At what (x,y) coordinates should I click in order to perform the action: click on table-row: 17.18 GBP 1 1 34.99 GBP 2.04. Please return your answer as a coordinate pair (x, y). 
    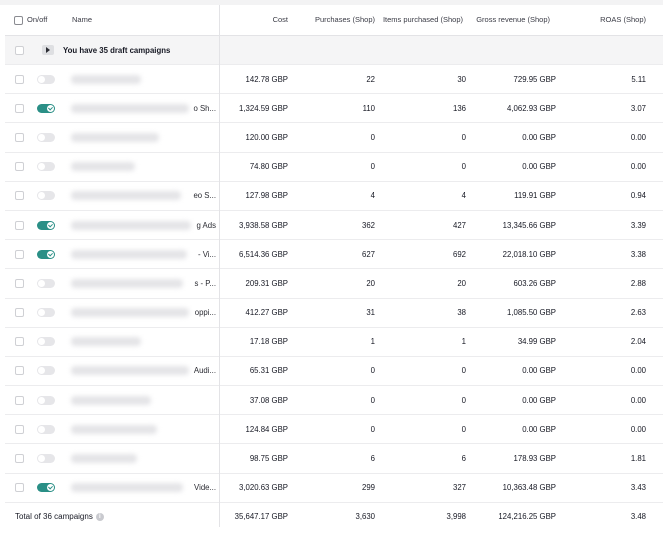
    Looking at the image, I should click on (334, 342).